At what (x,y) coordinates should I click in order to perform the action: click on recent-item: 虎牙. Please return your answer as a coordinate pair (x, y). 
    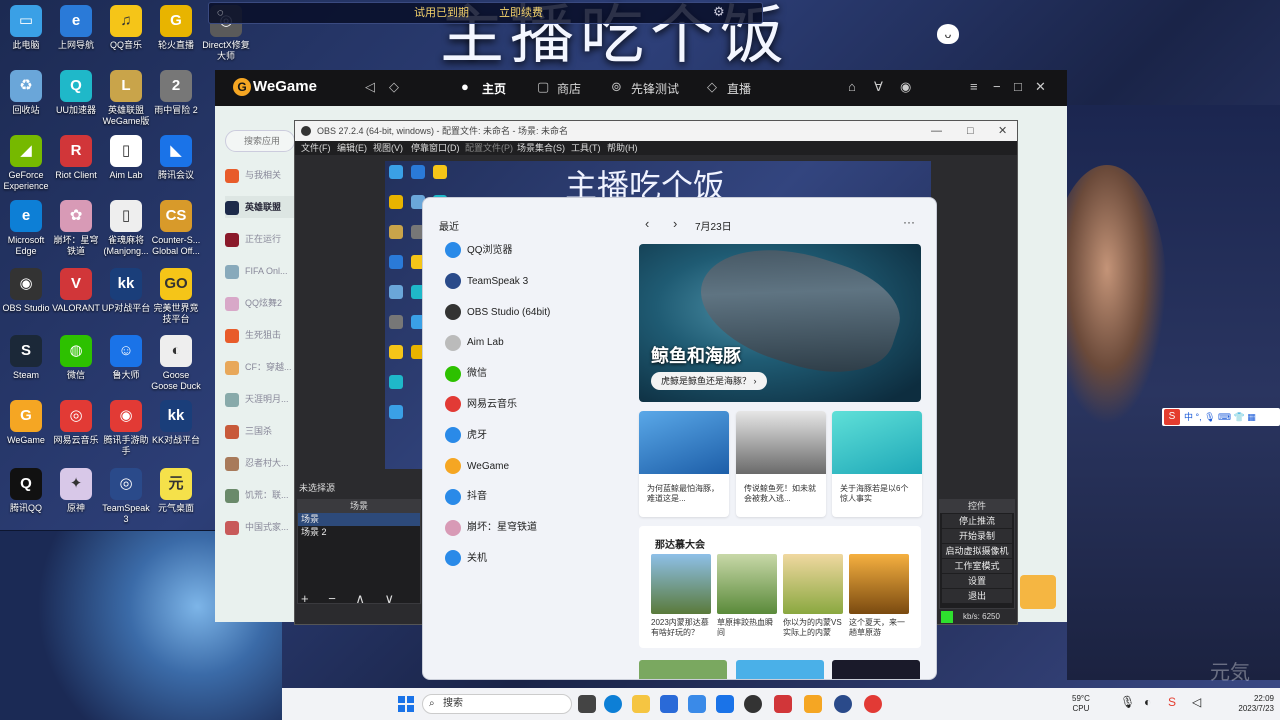
    Looking at the image, I should click on (466, 436).